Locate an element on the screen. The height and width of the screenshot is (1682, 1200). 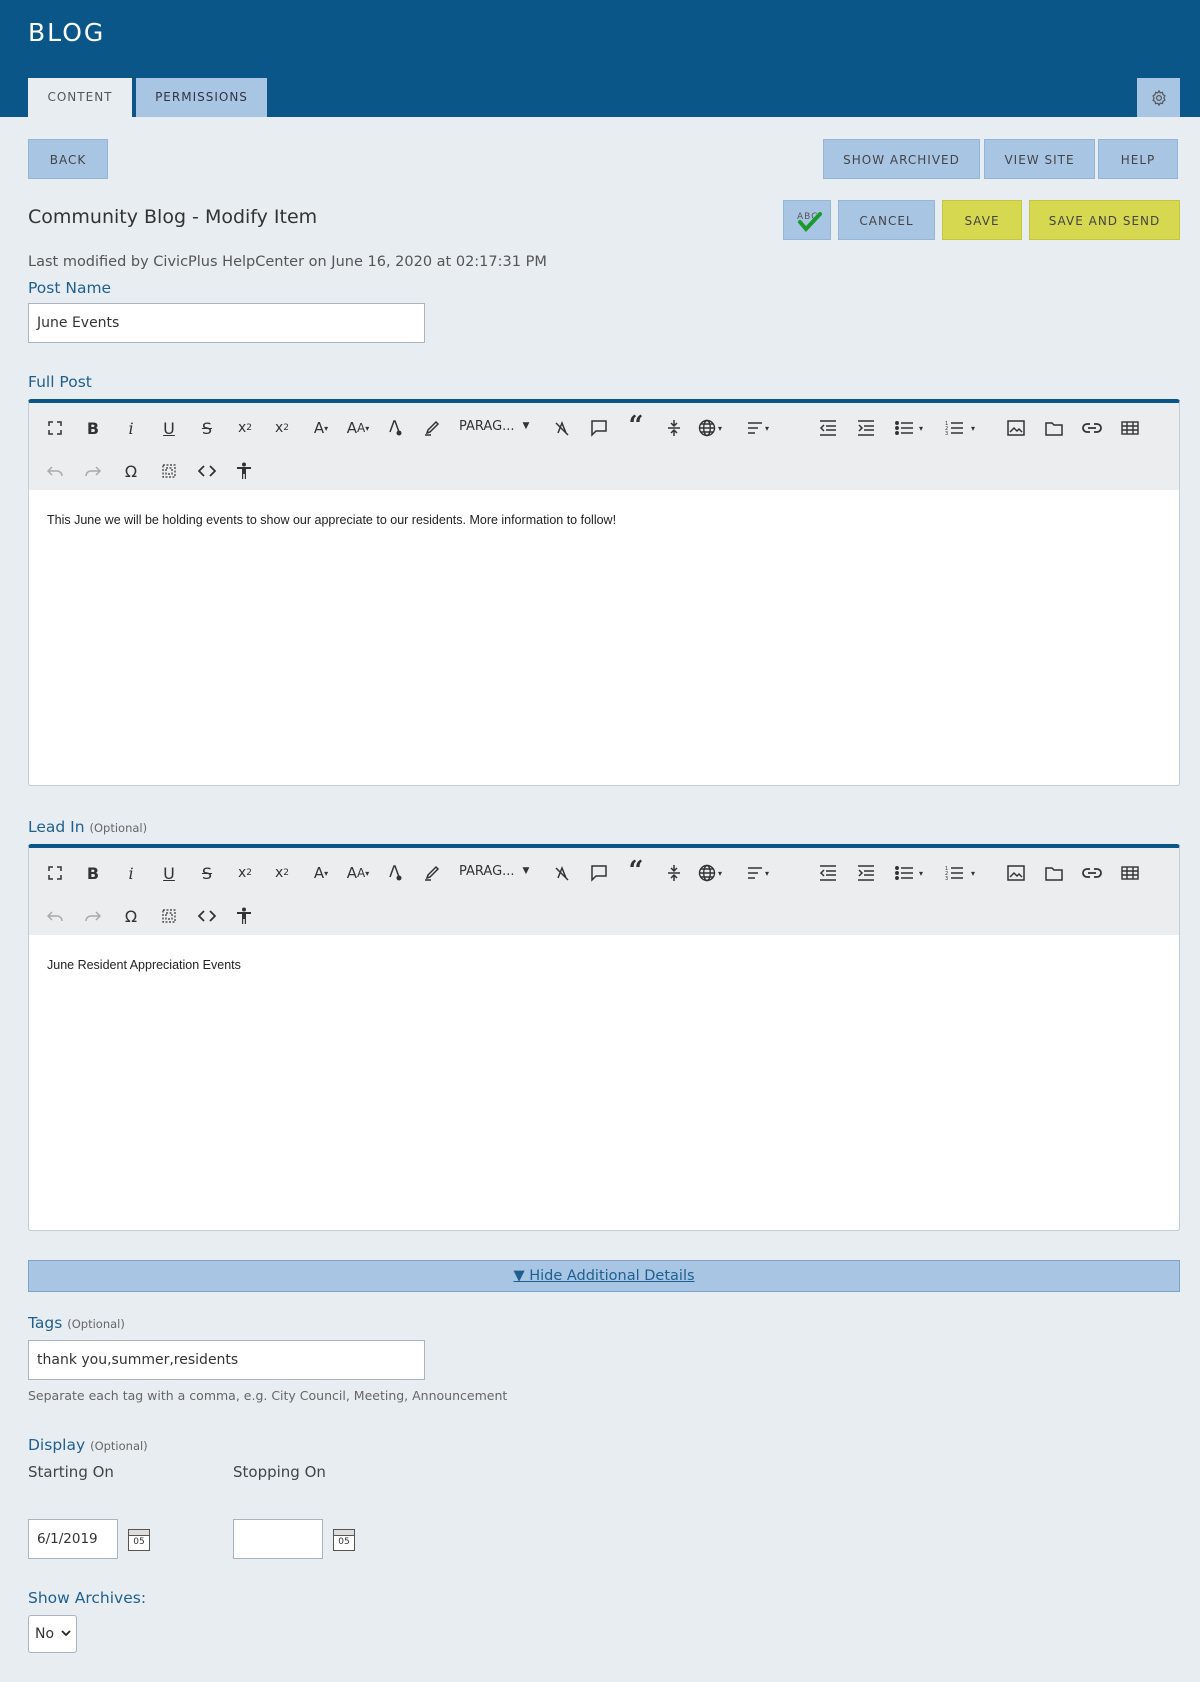
view-site-button: VIEW SITE is located at coordinates (1039, 159).